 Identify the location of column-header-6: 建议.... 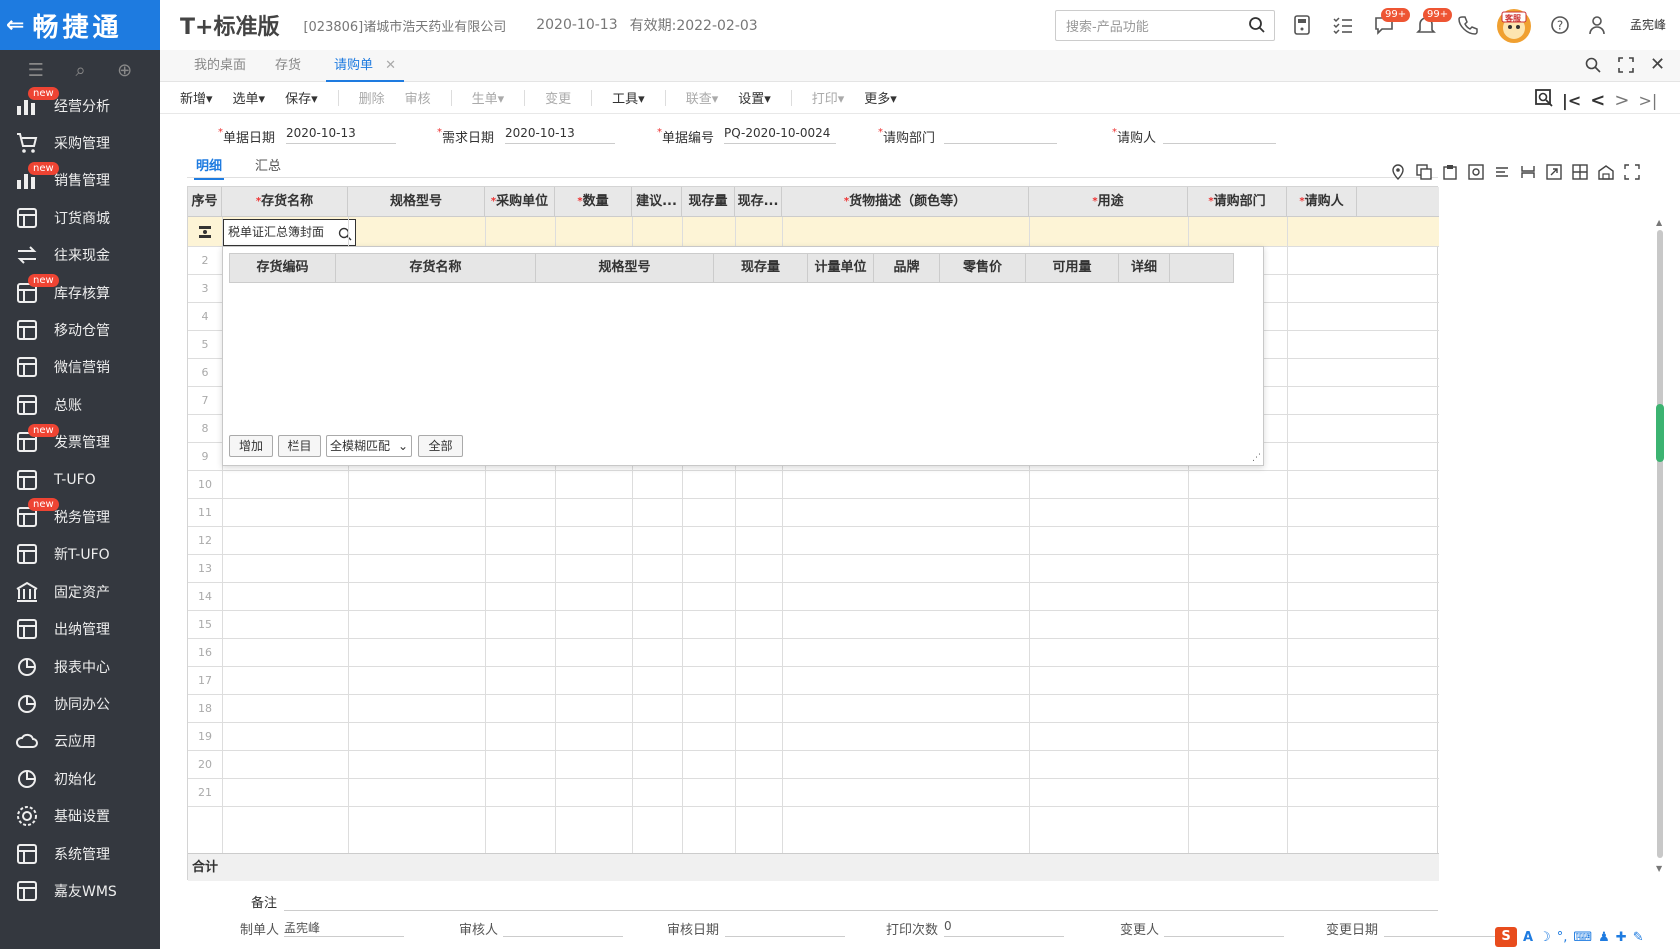
(657, 202).